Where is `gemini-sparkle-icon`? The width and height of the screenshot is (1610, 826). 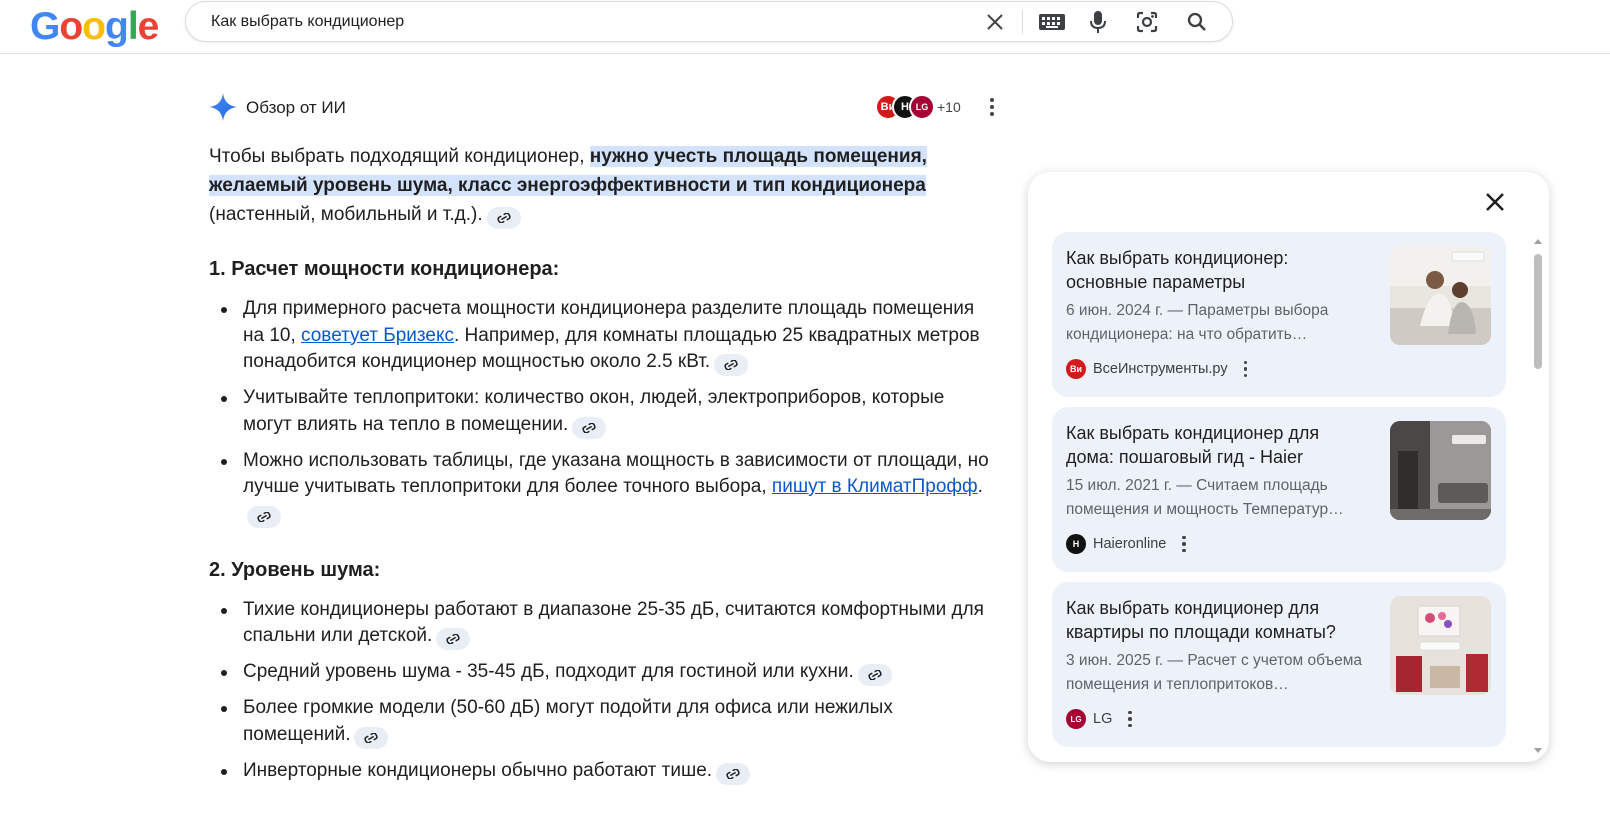 gemini-sparkle-icon is located at coordinates (223, 107).